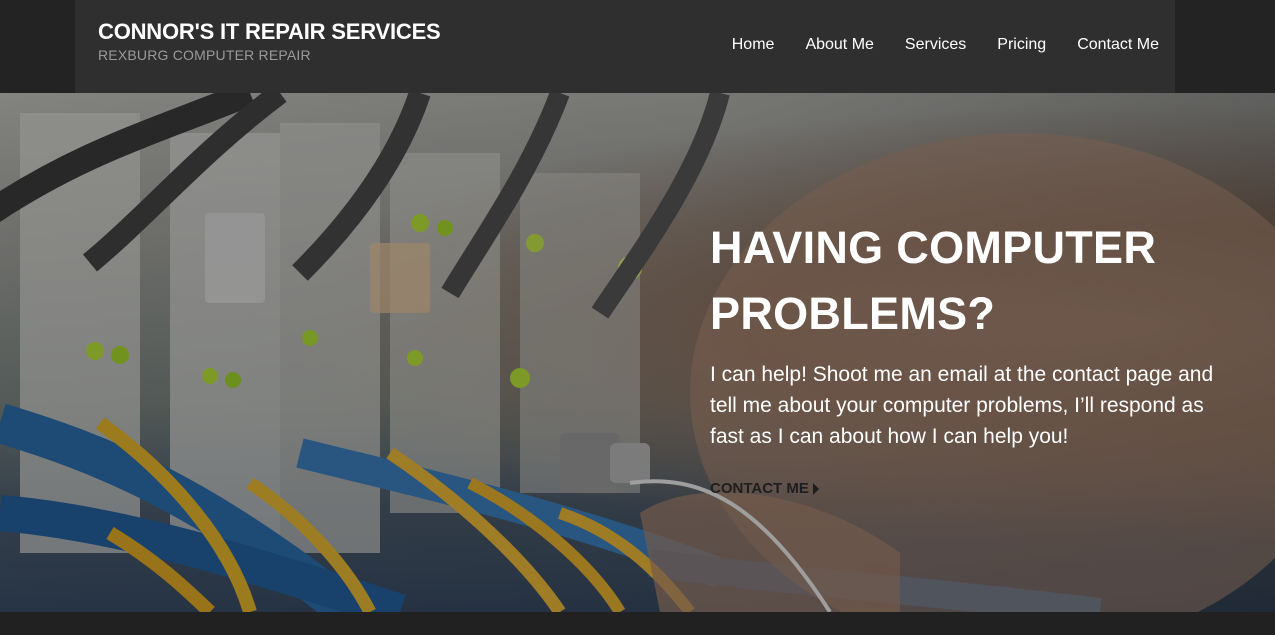  I want to click on nav-item-contact-me: Contact Me, so click(1118, 45).